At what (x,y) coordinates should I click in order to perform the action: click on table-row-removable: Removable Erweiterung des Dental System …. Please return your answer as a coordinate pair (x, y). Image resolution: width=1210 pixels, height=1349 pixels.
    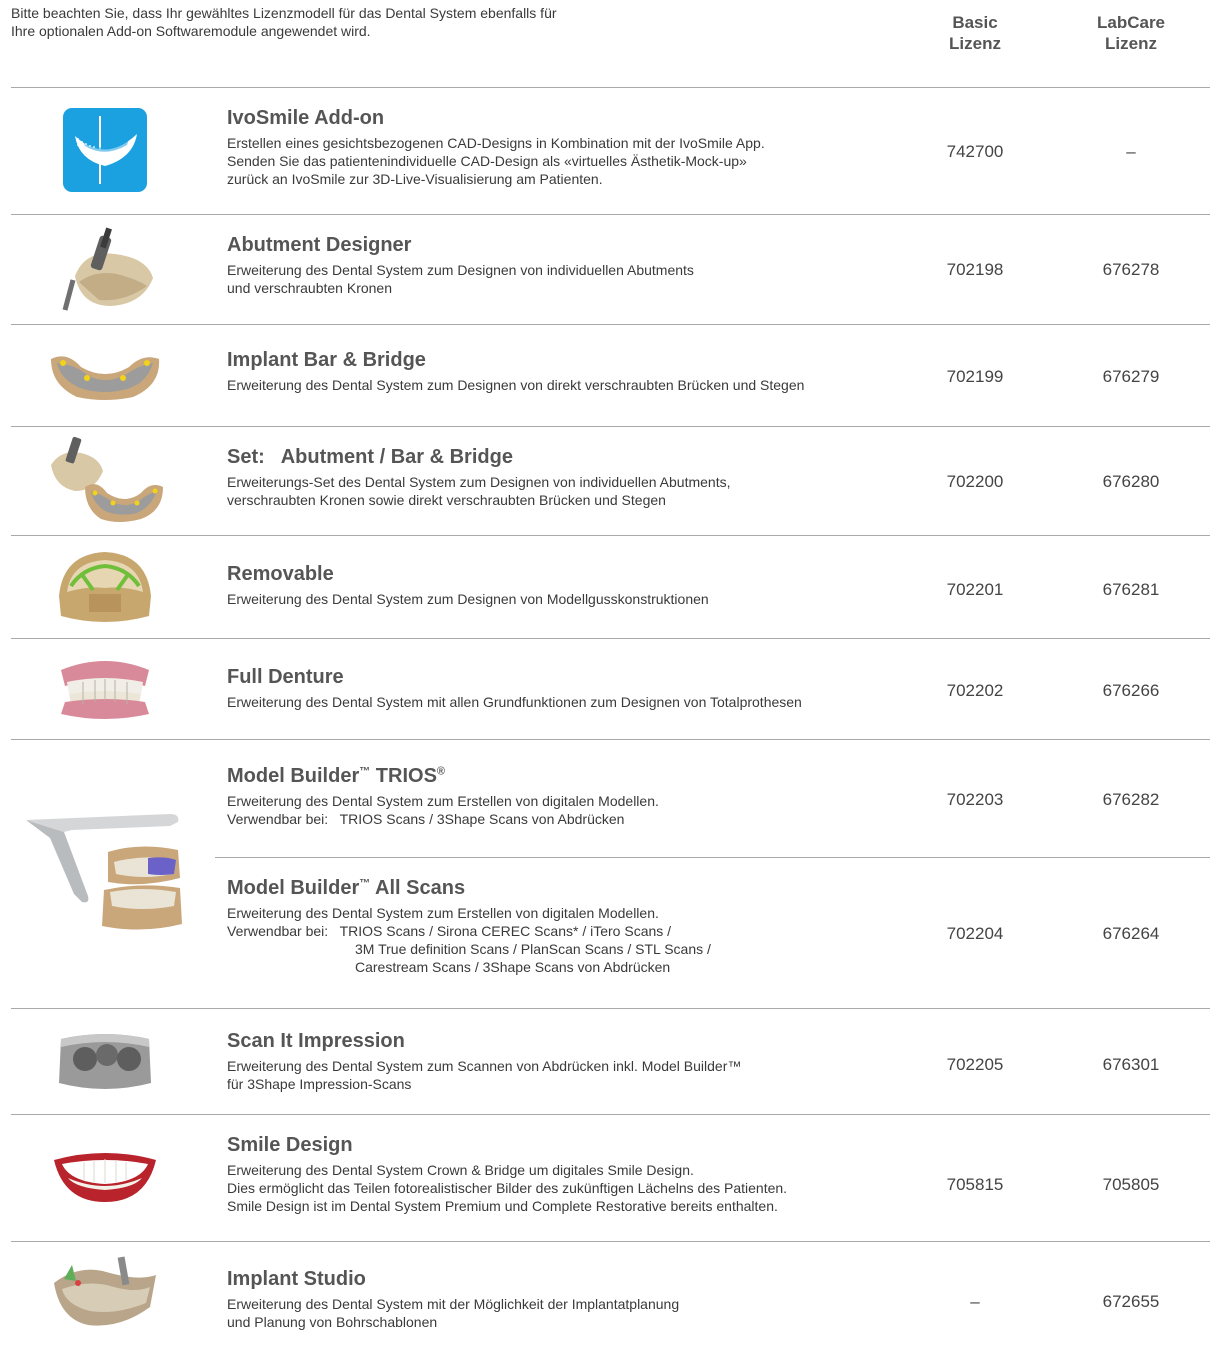
    Looking at the image, I should click on (605, 587).